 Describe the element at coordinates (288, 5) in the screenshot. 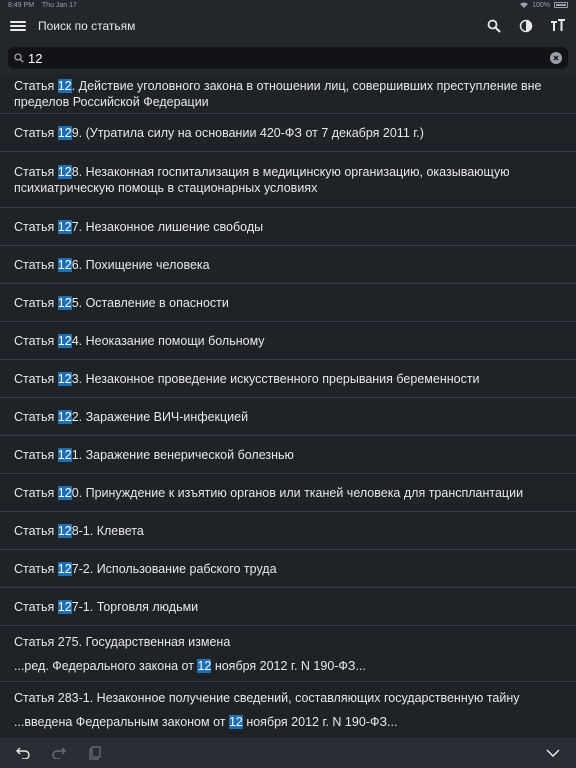

I see `status-bar: 8:49 PM Thu Jan 17 100%` at that location.